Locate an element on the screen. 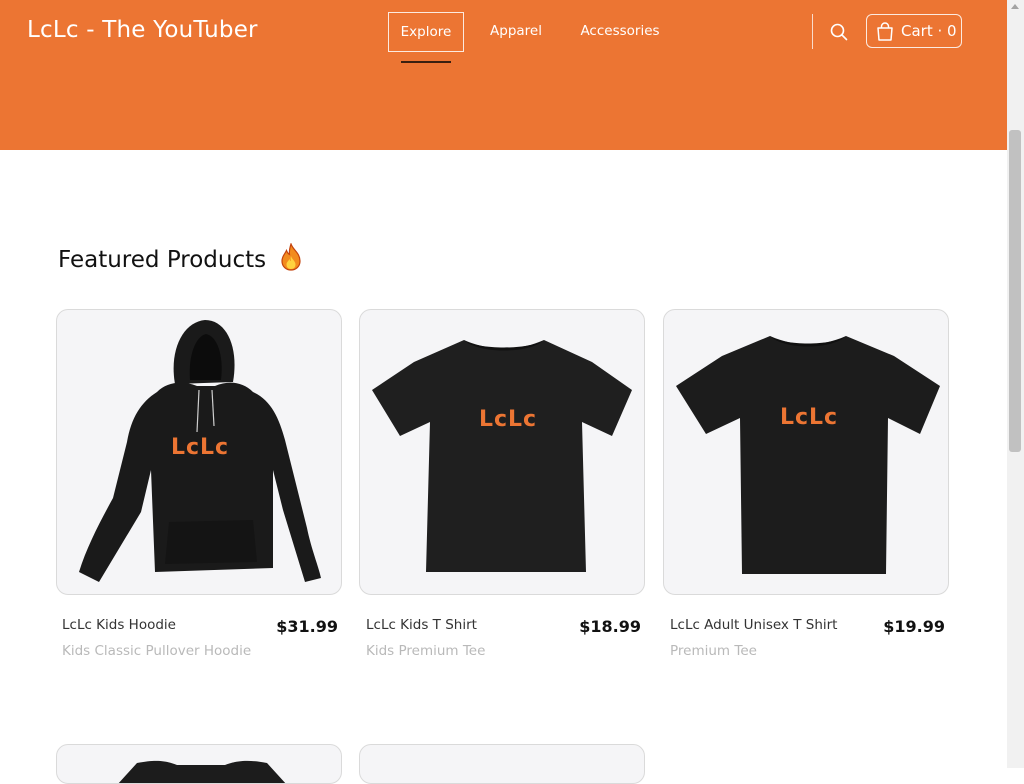  nav-explore: Explore is located at coordinates (426, 32).